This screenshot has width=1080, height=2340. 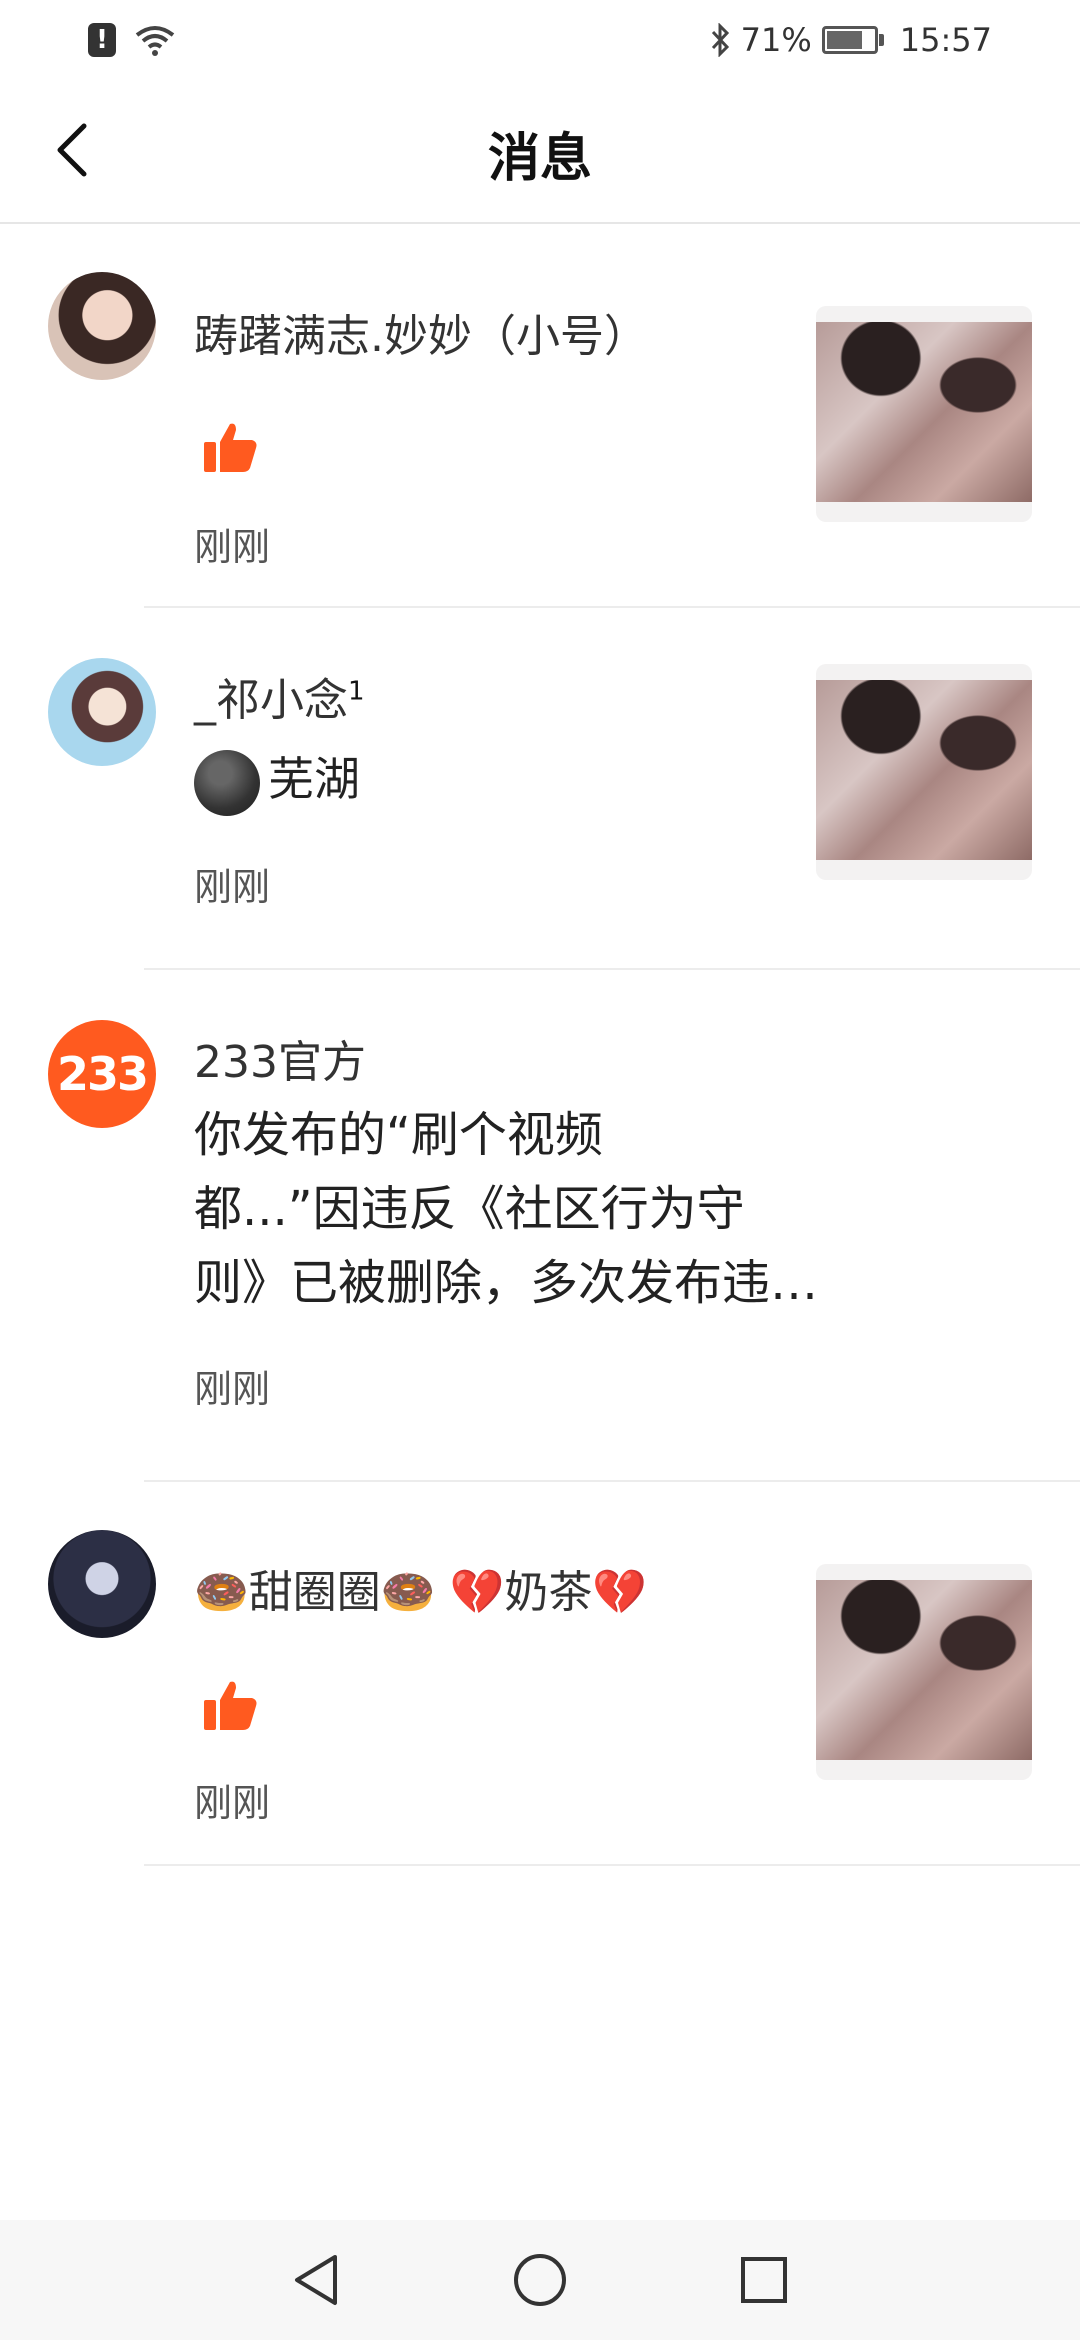 I want to click on status-right: 71% 15:57, so click(x=850, y=40).